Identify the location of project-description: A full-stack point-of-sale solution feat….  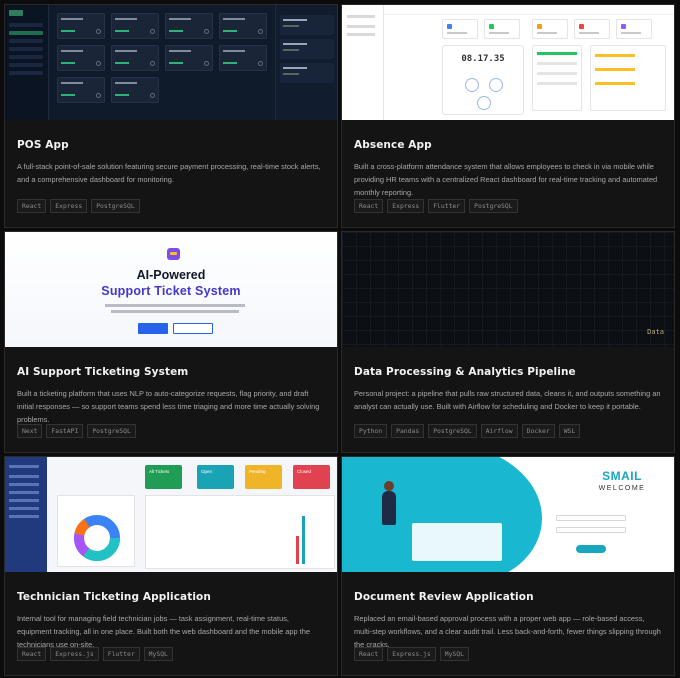
(169, 173).